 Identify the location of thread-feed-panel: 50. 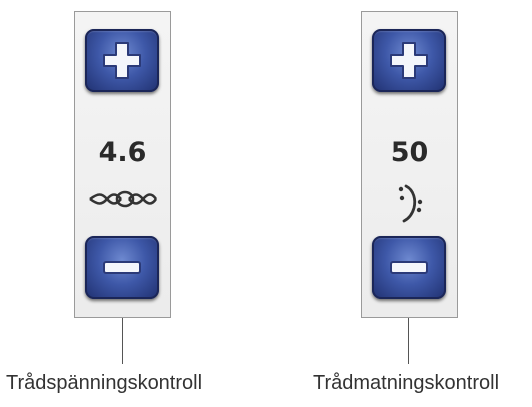
(409, 164).